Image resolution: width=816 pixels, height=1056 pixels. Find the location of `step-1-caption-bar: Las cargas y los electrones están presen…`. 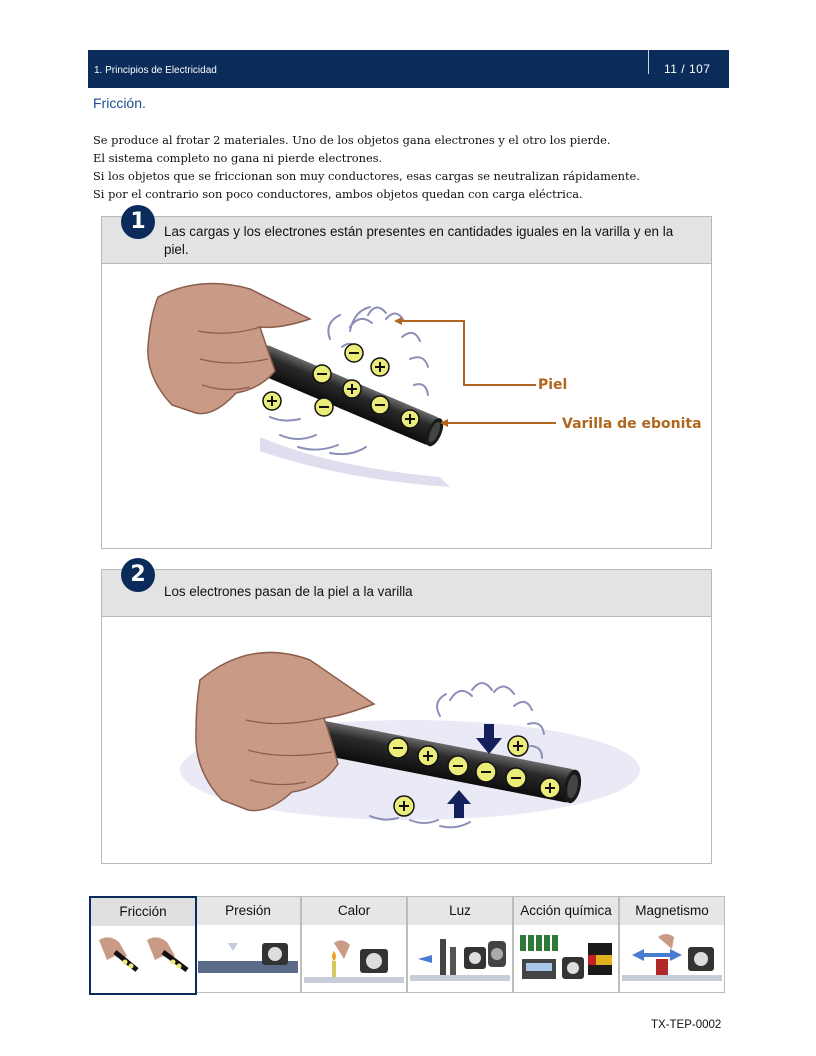

step-1-caption-bar: Las cargas y los electrones están presen… is located at coordinates (406, 240).